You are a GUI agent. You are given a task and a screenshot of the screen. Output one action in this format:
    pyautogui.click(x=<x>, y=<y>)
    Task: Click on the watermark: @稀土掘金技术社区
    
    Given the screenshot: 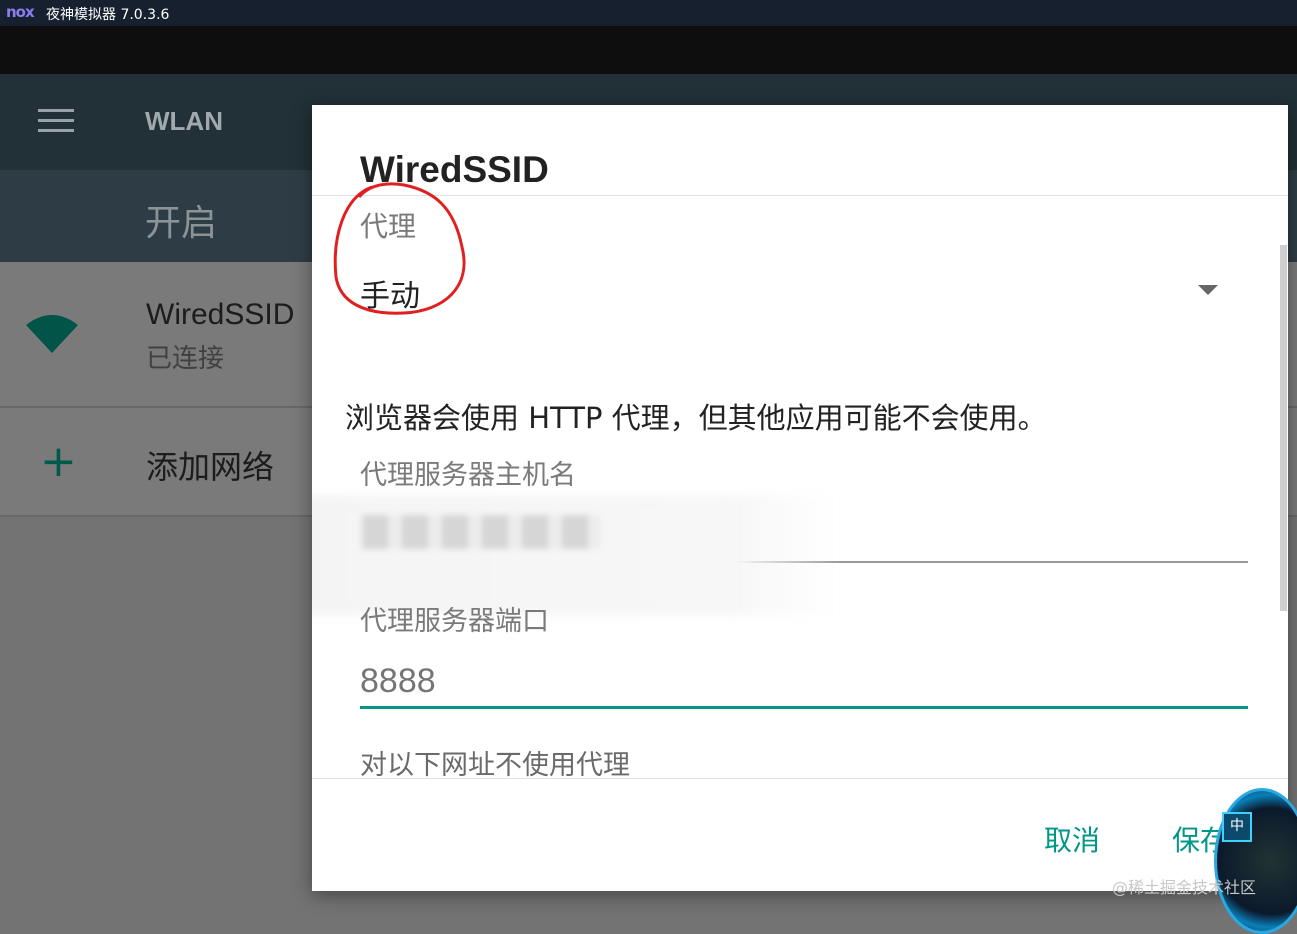 What is the action you would take?
    pyautogui.click(x=1184, y=887)
    